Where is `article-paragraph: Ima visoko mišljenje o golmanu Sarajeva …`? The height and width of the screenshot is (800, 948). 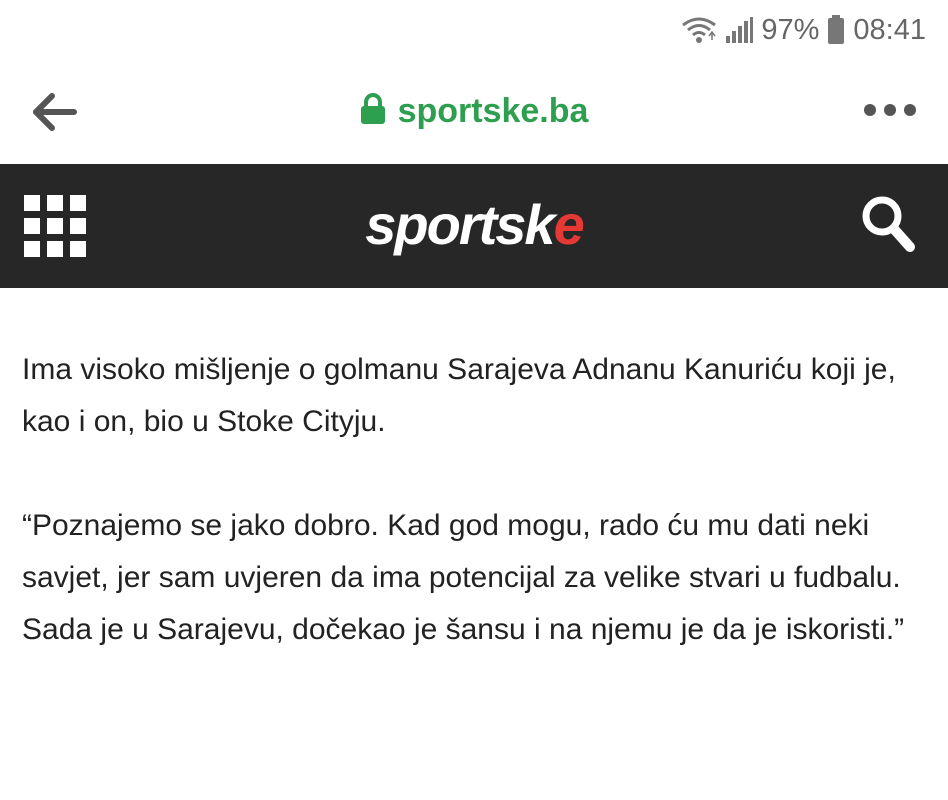
article-paragraph: Ima visoko mišljenje o golmanu Sarajeva … is located at coordinates (459, 395).